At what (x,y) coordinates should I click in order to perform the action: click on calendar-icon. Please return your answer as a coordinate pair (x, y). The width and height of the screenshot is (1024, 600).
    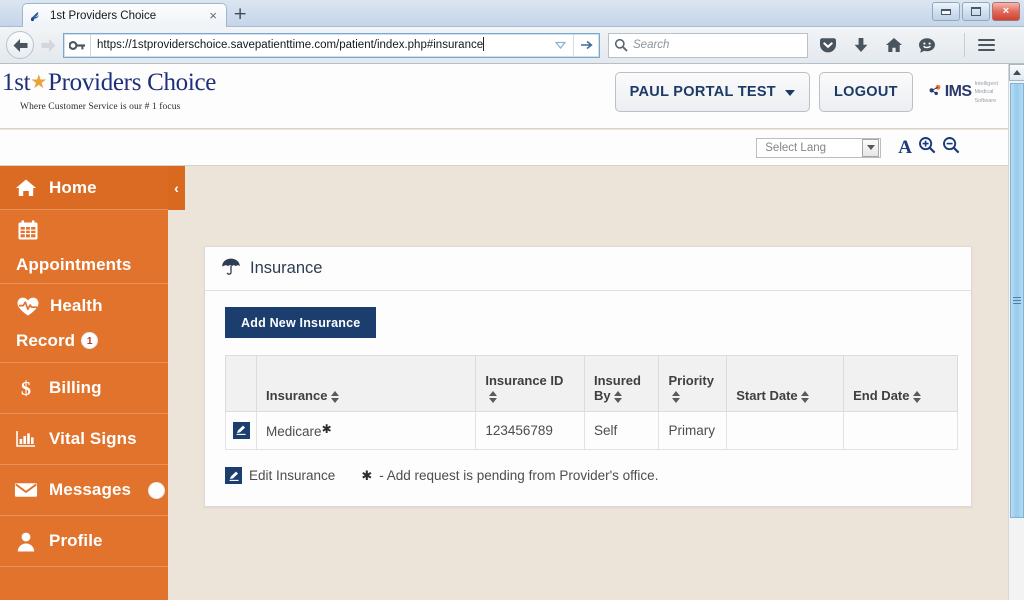
    Looking at the image, I should click on (92, 230).